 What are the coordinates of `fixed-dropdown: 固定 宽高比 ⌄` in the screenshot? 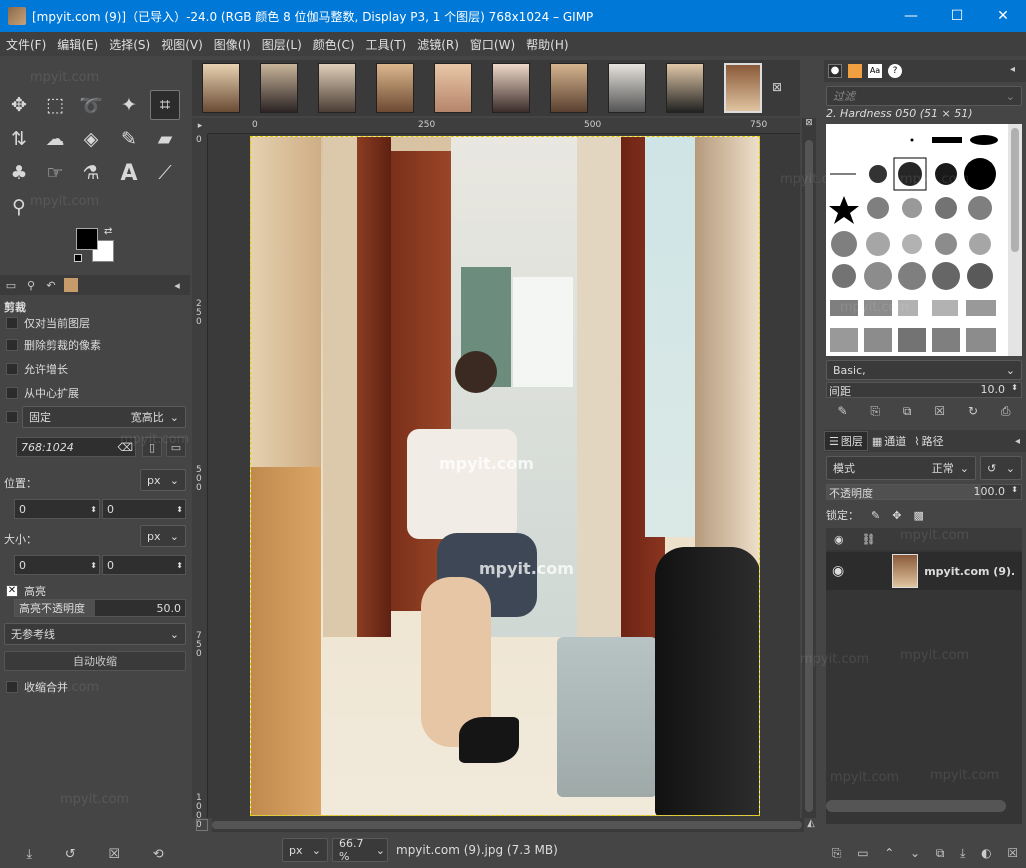 It's located at (104, 417).